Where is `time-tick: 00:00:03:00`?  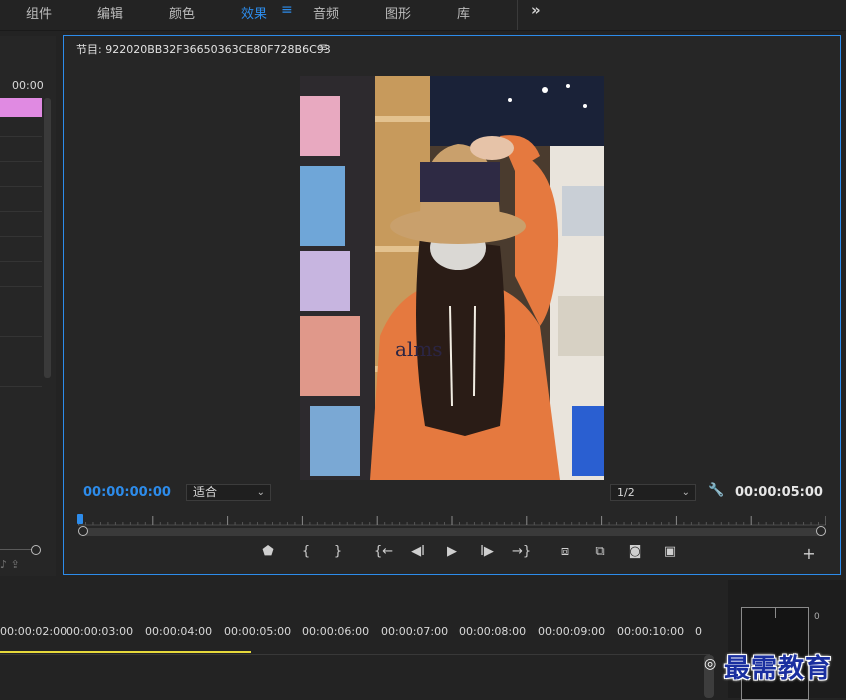
time-tick: 00:00:03:00 is located at coordinates (100, 631).